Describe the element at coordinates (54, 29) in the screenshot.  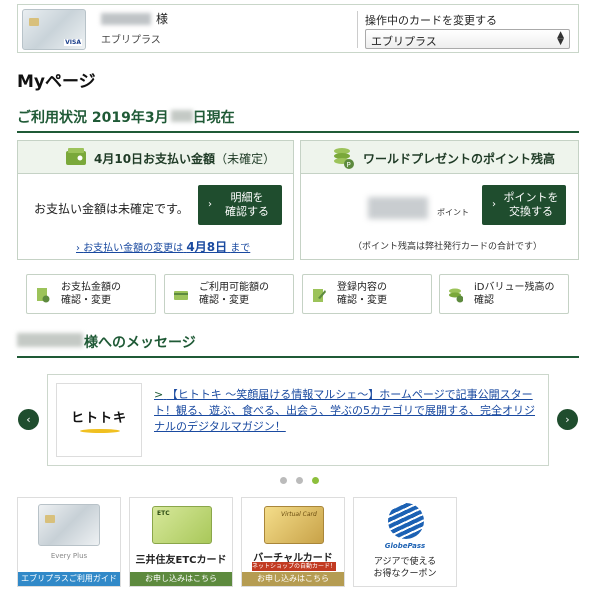
I see `card-thumbnail: VISA` at that location.